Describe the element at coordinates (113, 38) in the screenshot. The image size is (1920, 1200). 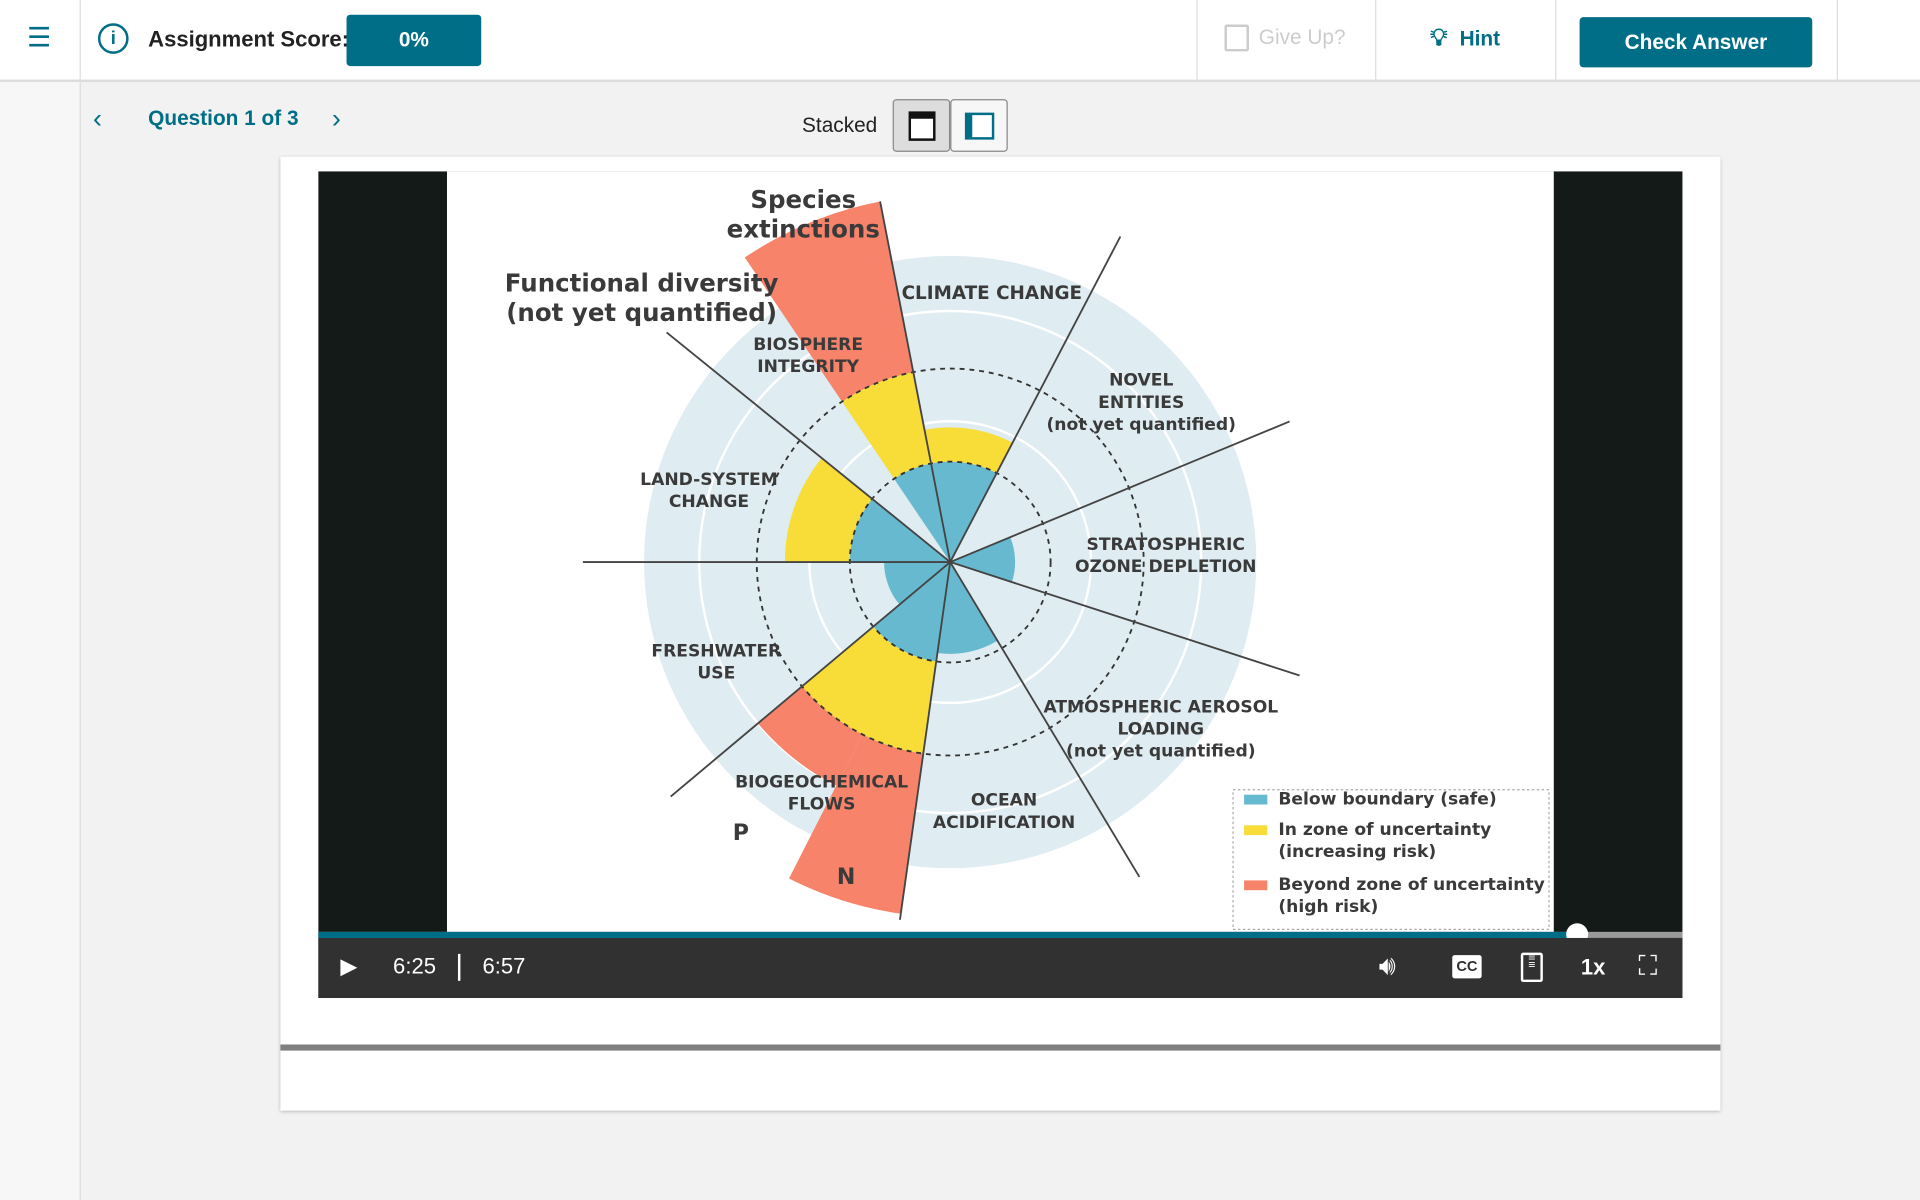
I see `info-icon: i` at that location.